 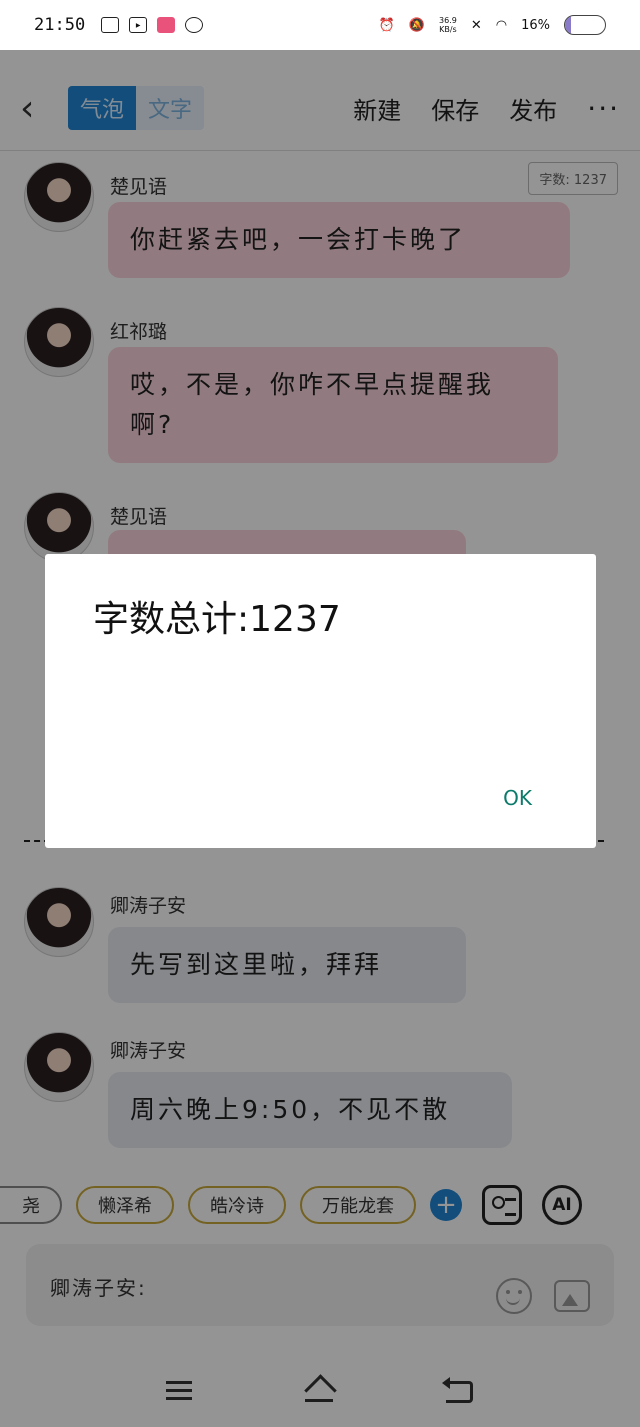 What do you see at coordinates (60, 25) in the screenshot?
I see `clock: 21:50` at bounding box center [60, 25].